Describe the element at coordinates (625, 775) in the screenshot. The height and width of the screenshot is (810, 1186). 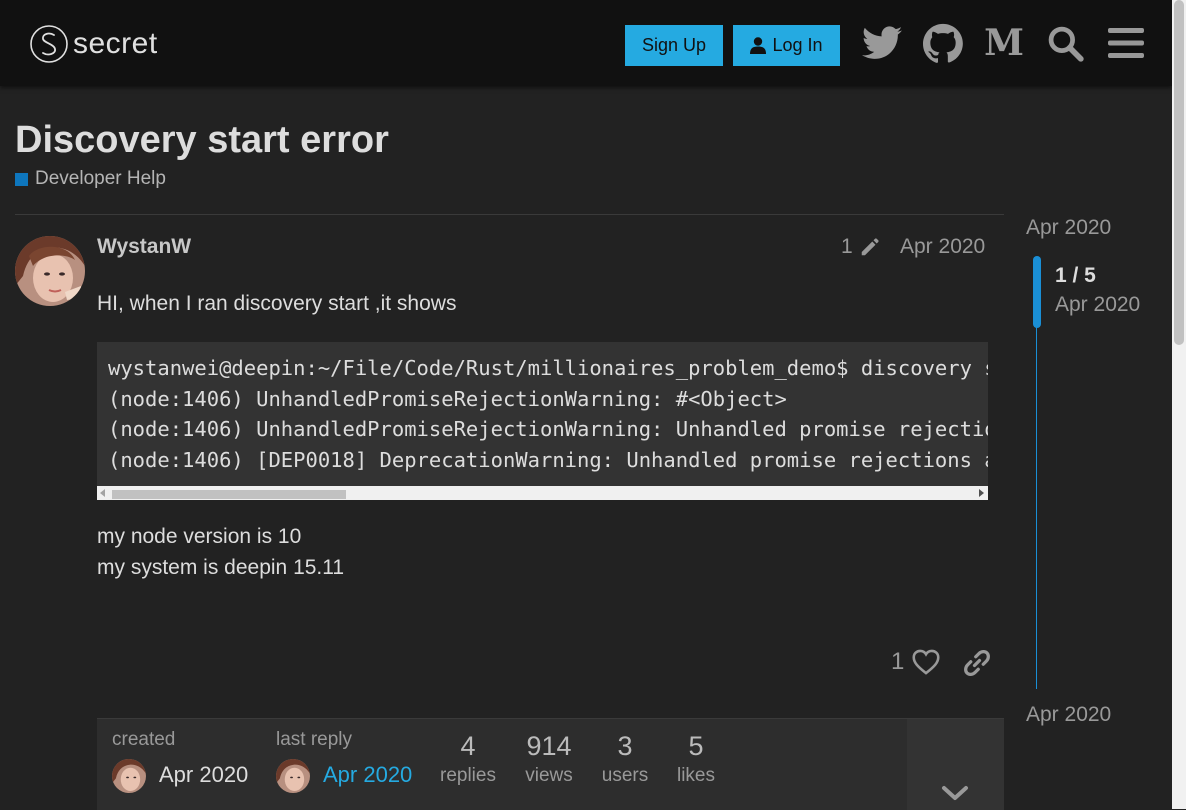
I see `users-label: users` at that location.